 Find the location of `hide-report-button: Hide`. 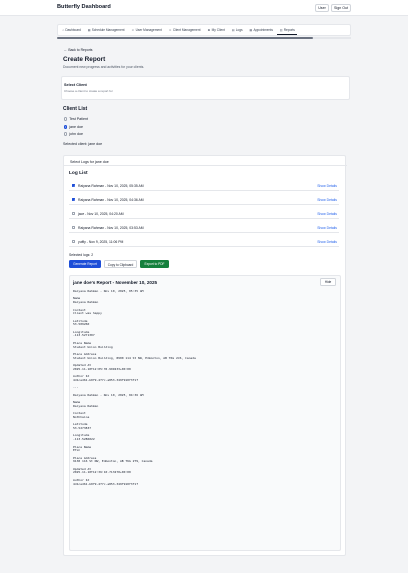

hide-report-button: Hide is located at coordinates (328, 282).